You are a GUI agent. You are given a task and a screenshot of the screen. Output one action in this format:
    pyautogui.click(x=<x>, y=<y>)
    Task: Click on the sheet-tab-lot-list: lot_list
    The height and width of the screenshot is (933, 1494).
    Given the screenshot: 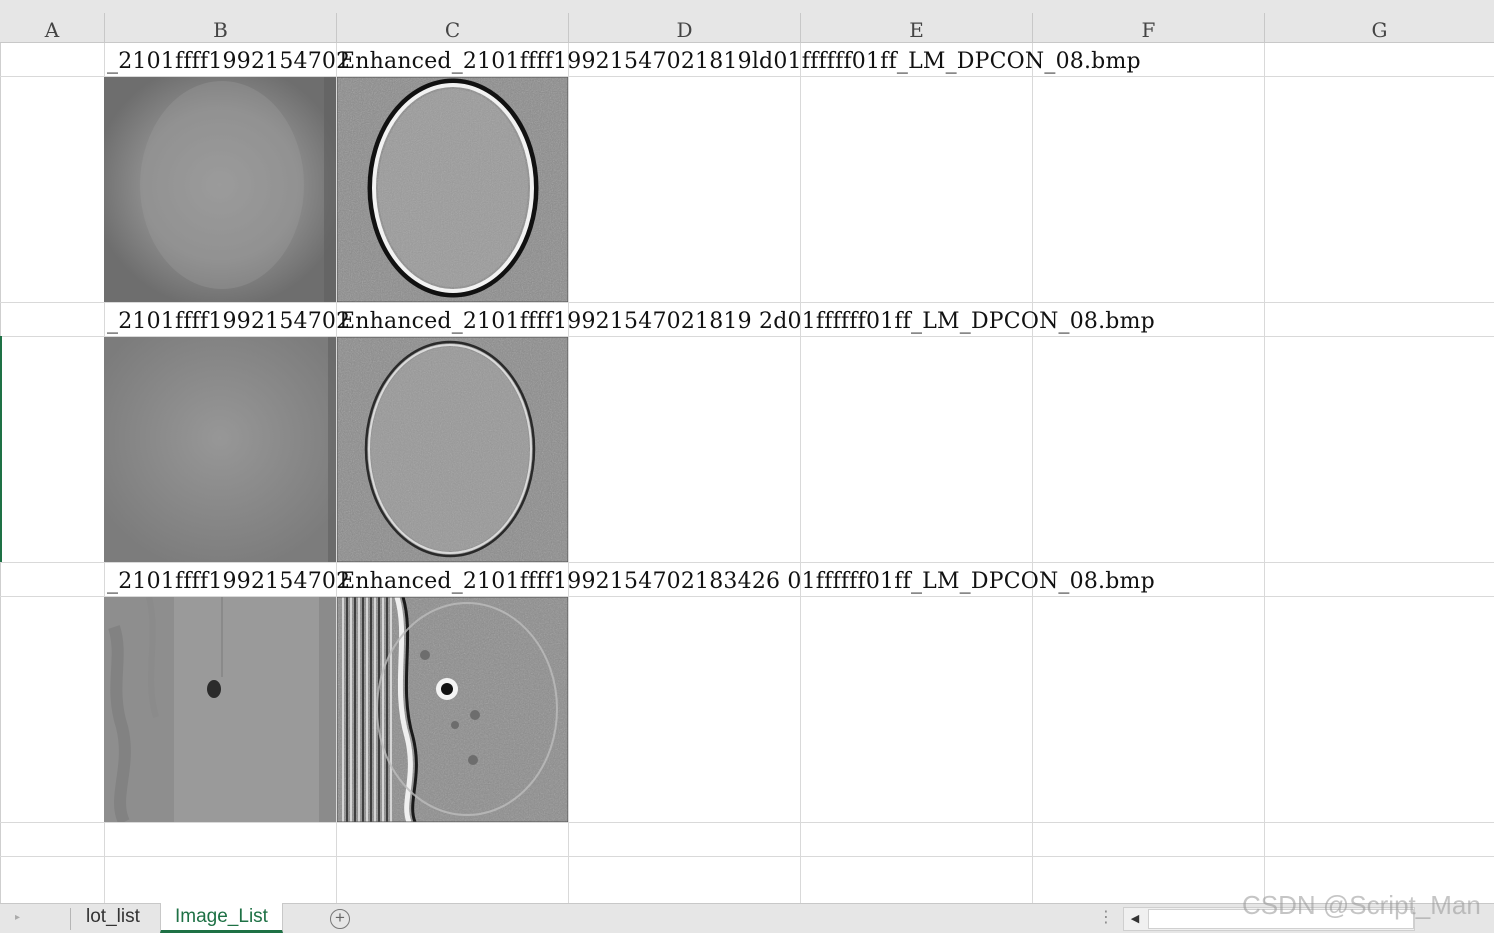 What is the action you would take?
    pyautogui.click(x=113, y=918)
    